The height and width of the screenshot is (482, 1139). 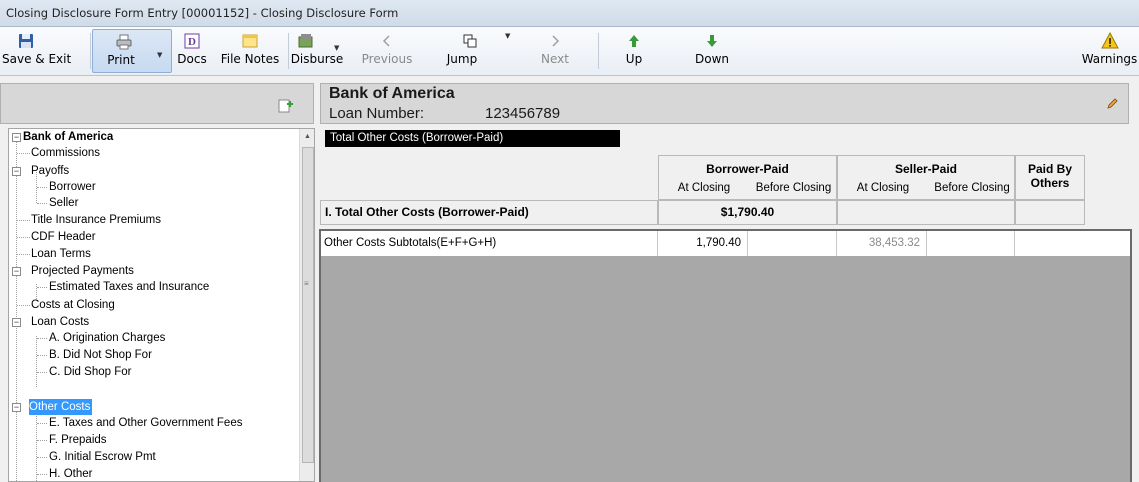 What do you see at coordinates (78, 440) in the screenshot?
I see `tree-item: F. Prepaids` at bounding box center [78, 440].